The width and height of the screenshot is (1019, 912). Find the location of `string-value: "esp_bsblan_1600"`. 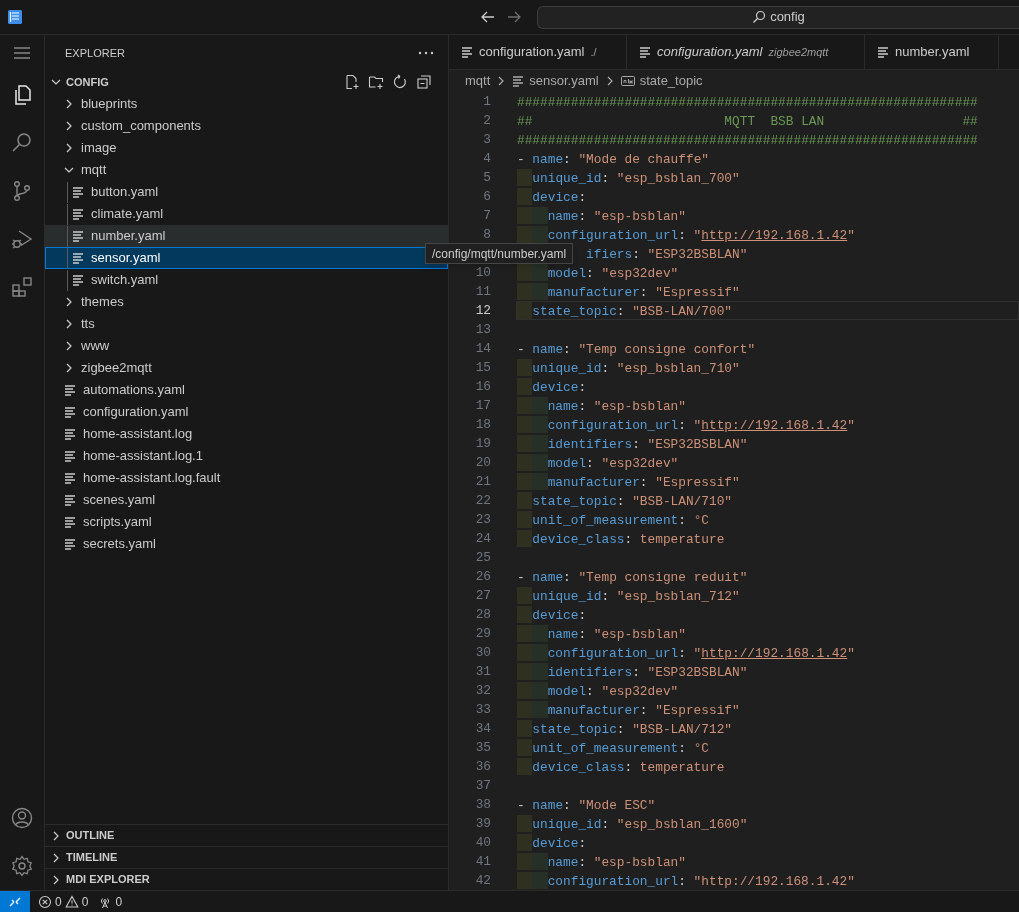

string-value: "esp_bsblan_1600" is located at coordinates (682, 824).